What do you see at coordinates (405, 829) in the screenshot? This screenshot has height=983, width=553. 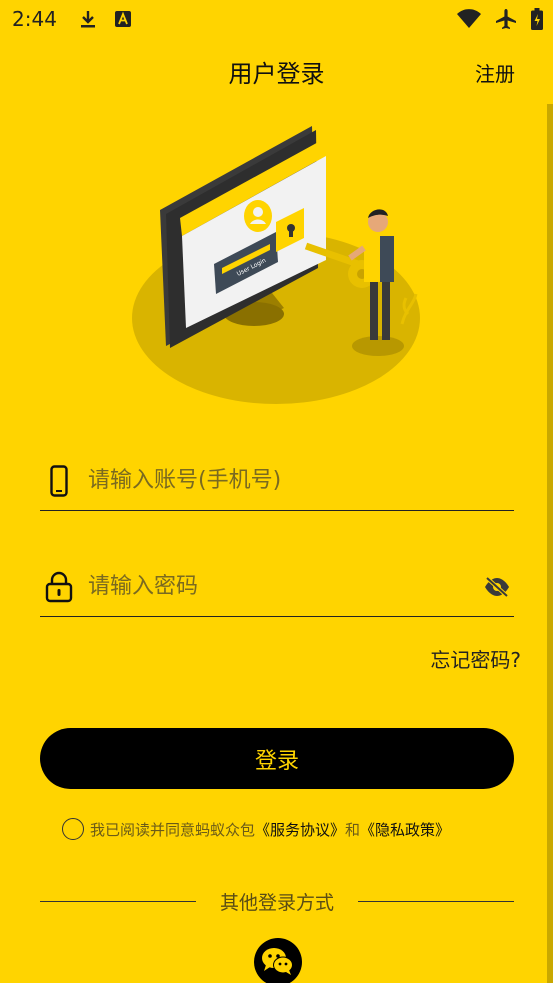 I see `privacy-policy-link: 《隐私政策》` at bounding box center [405, 829].